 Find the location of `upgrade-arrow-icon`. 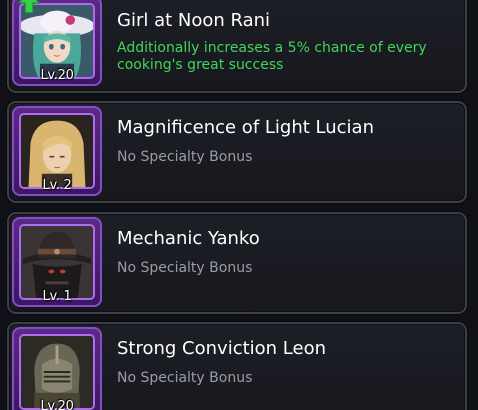

upgrade-arrow-icon is located at coordinates (29, 6).